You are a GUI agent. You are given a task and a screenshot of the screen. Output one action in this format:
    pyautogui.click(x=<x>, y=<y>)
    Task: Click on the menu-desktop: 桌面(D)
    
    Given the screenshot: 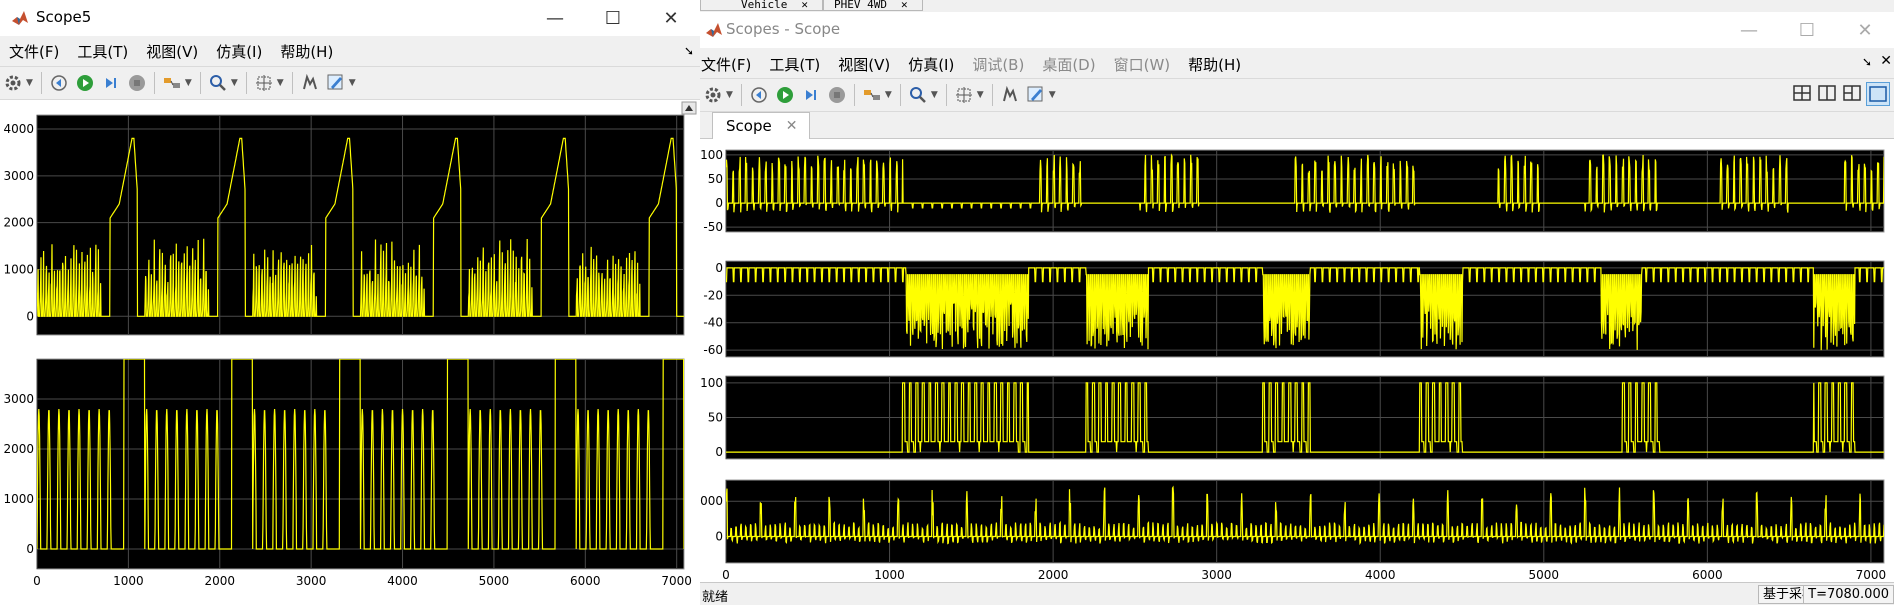 What is the action you would take?
    pyautogui.click(x=1068, y=65)
    